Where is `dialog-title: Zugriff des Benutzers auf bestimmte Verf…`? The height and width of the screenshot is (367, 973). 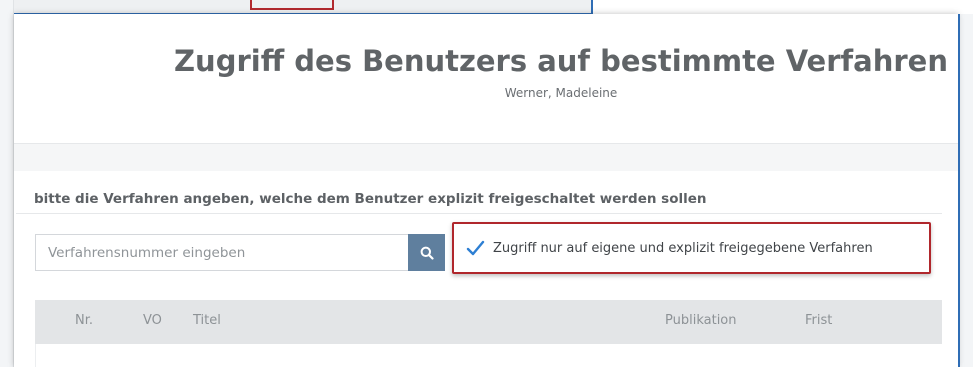 dialog-title: Zugriff des Benutzers auf bestimmte Verf… is located at coordinates (561, 61).